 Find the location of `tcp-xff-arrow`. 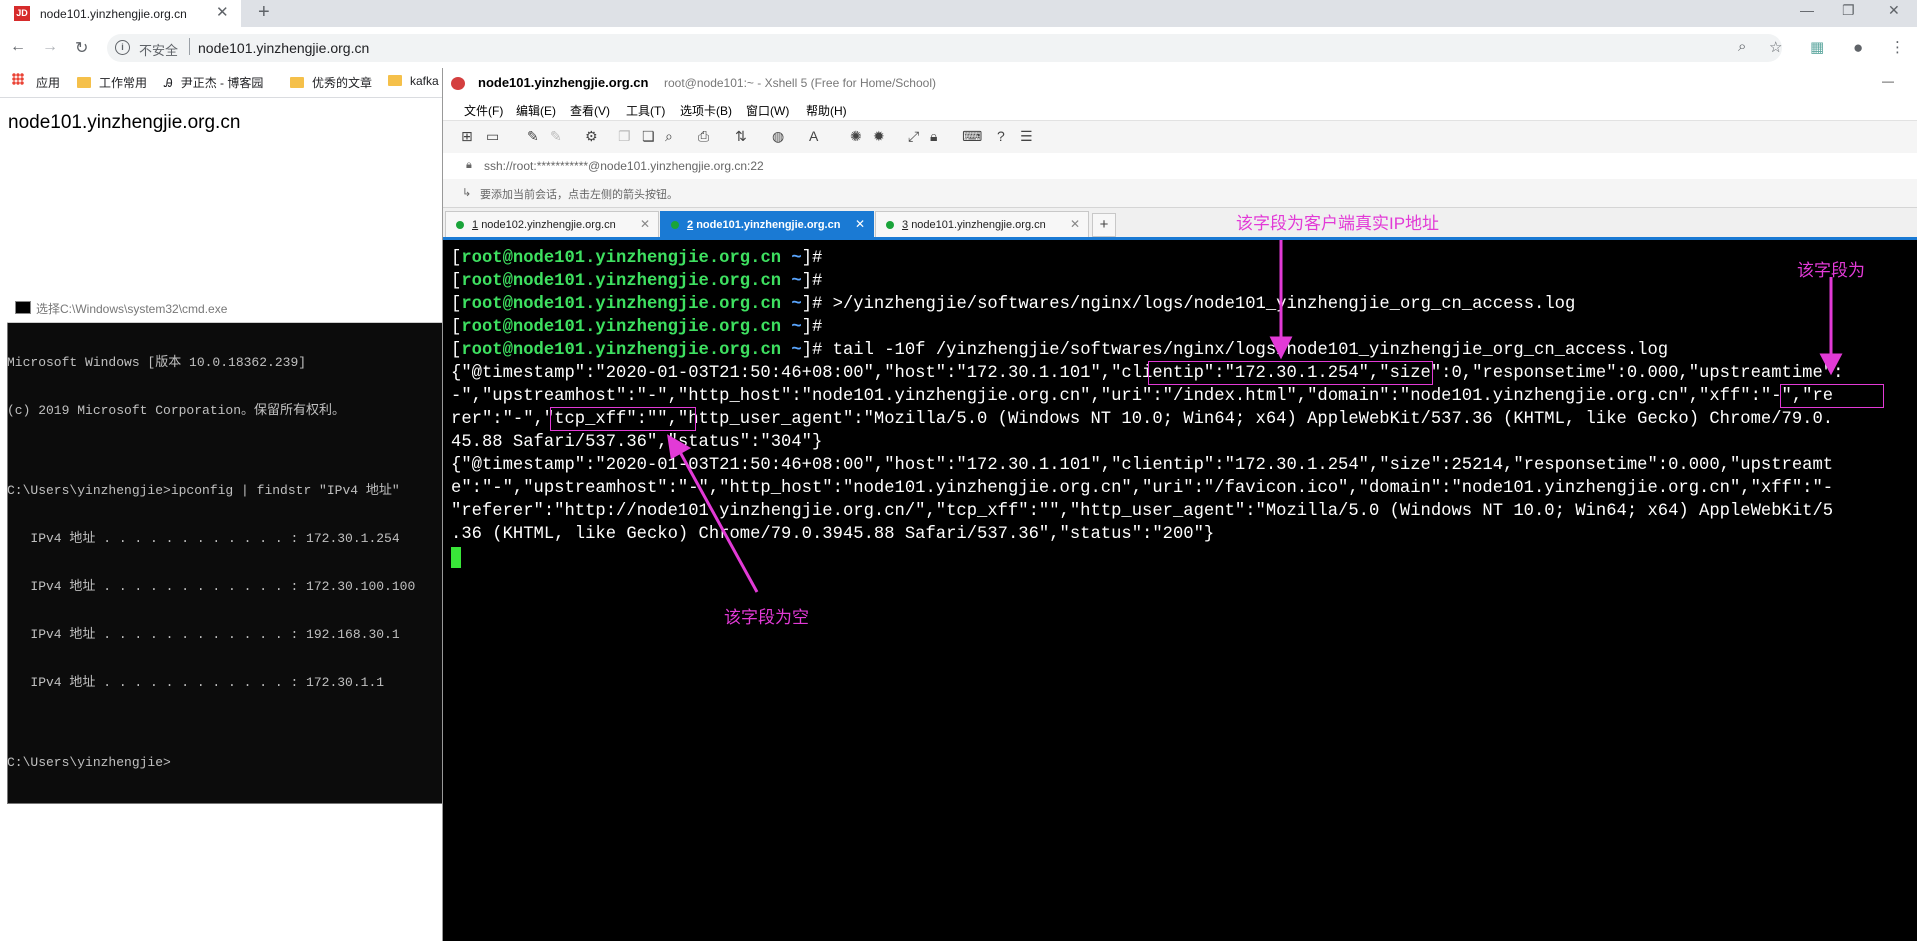

tcp-xff-arrow is located at coordinates (718, 522).